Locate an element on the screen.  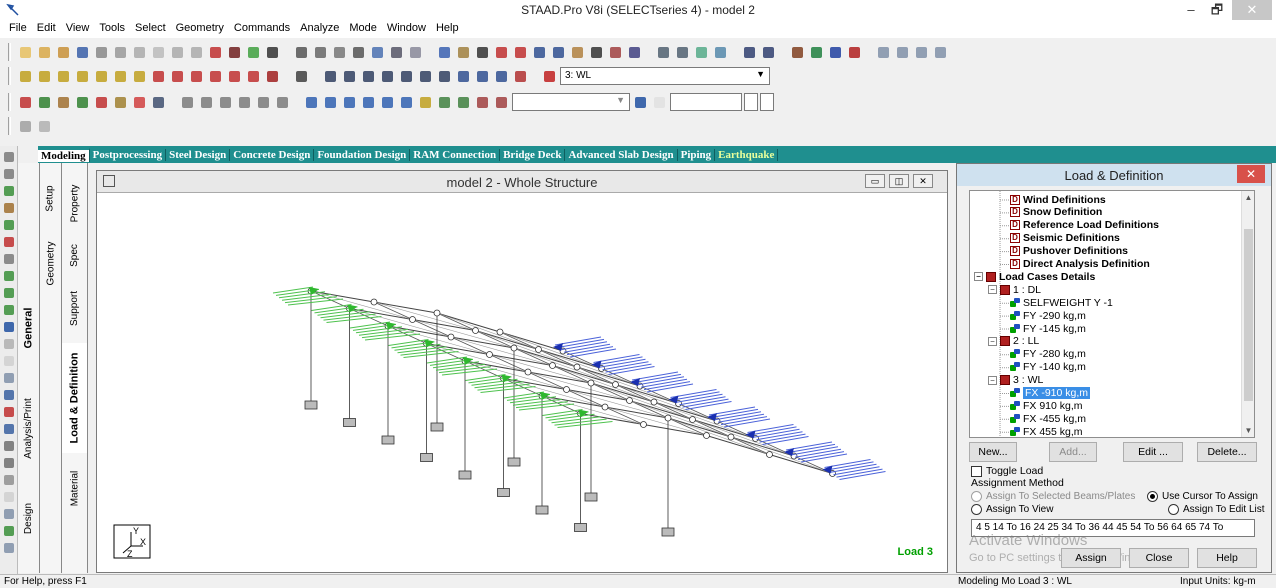
paste-icon is located at coordinates (139, 52).